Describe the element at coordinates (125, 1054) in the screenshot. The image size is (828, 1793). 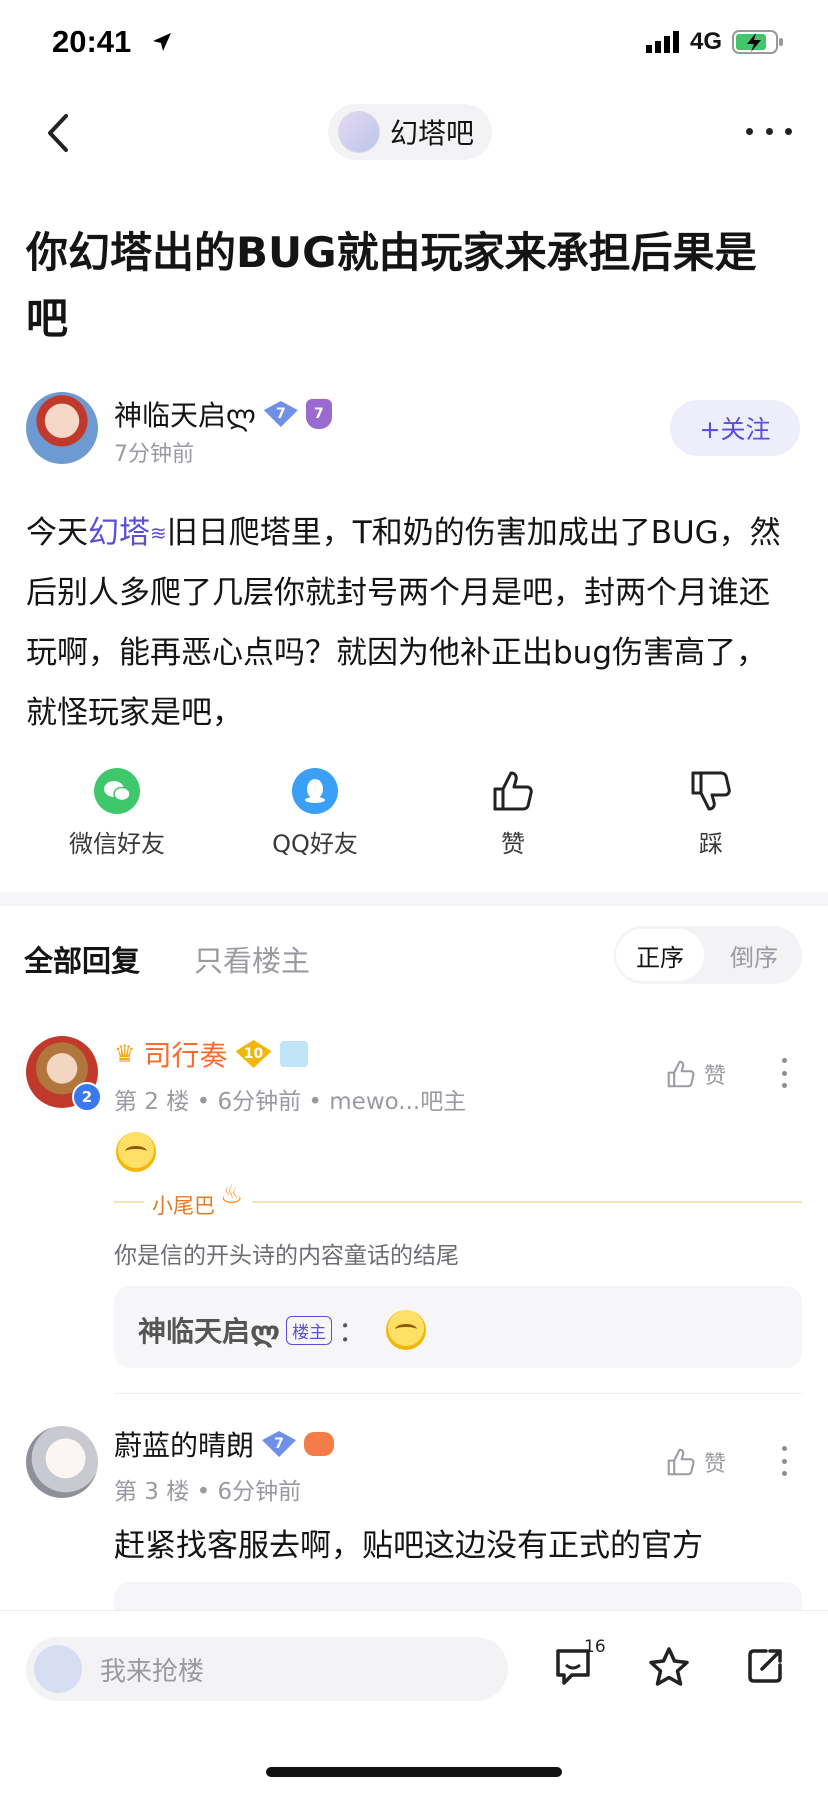
I see `crown-icon: ♛` at that location.